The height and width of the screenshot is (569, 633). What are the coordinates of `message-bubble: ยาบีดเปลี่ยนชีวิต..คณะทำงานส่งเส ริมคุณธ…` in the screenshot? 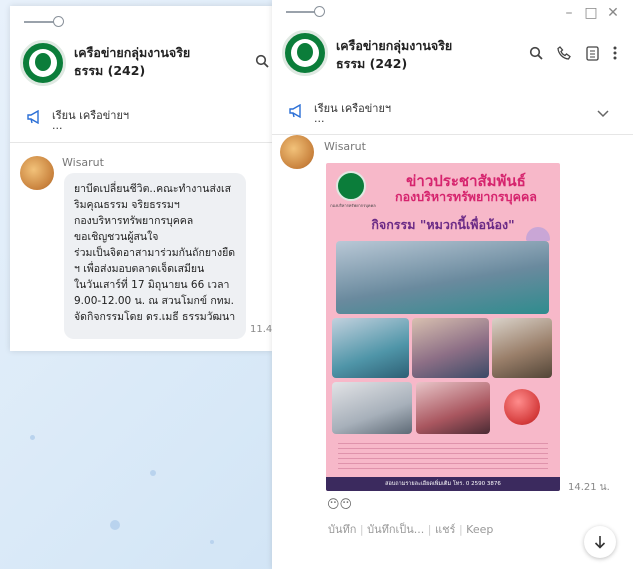 It's located at (155, 256).